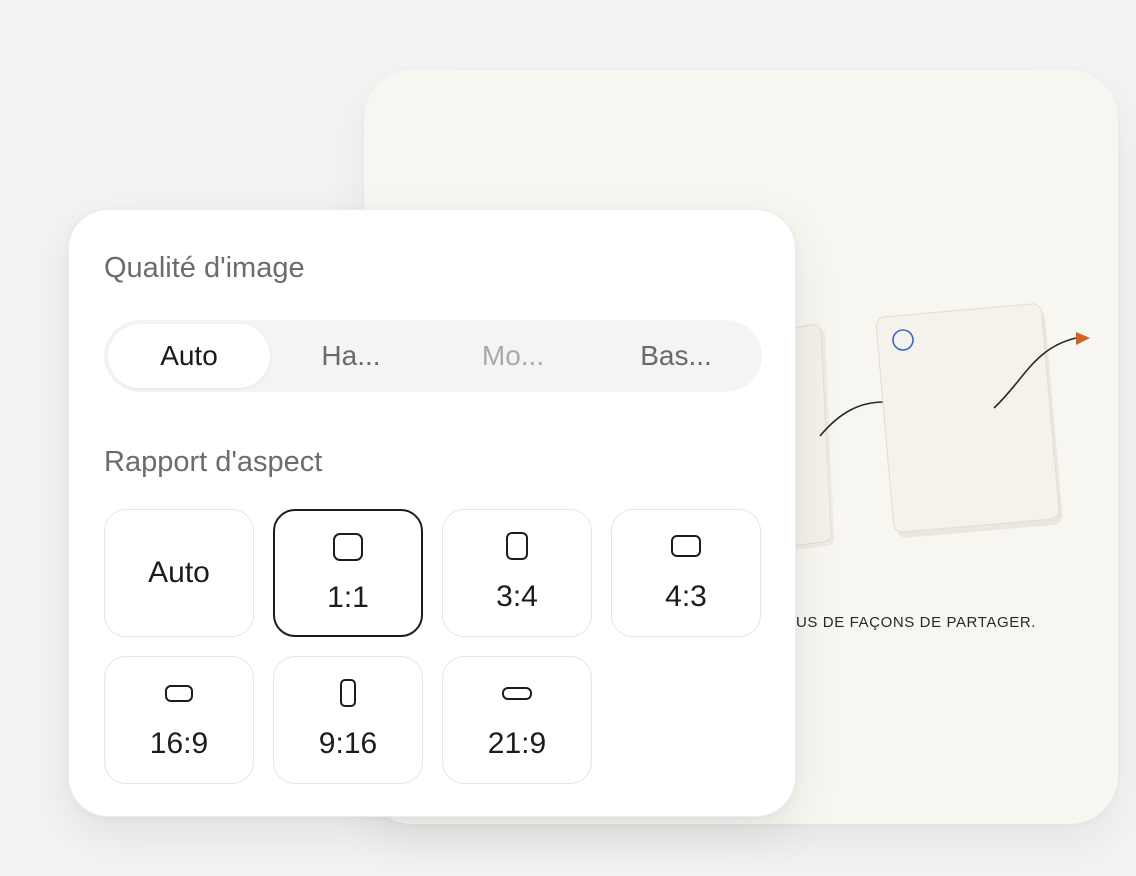 The image size is (1136, 876). I want to click on aspect-option-16-9: 16:9, so click(179, 720).